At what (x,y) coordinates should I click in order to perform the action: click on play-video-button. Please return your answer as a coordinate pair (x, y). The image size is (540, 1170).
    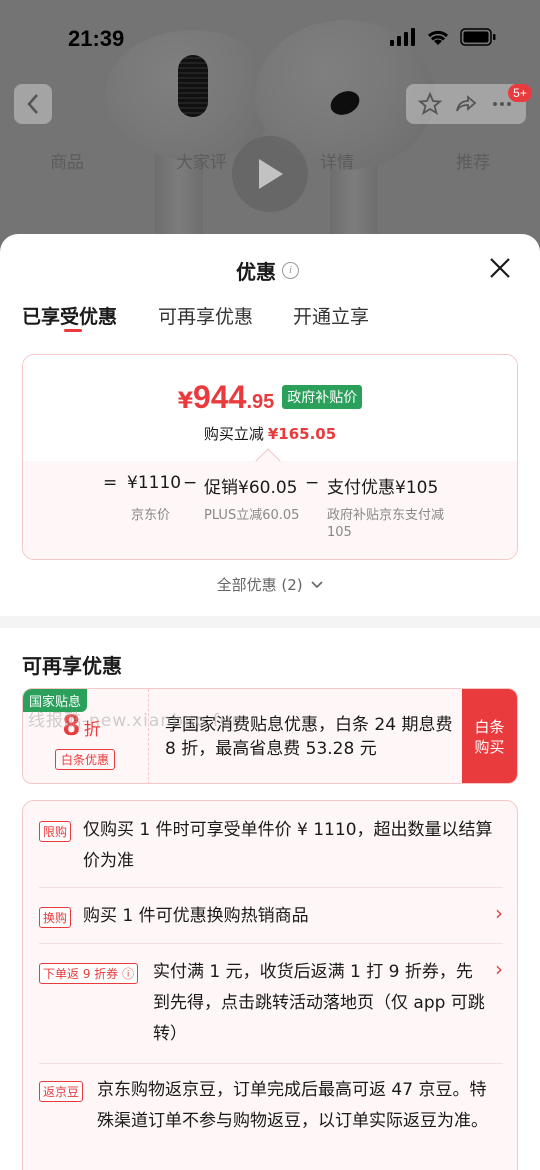
    Looking at the image, I should click on (270, 174).